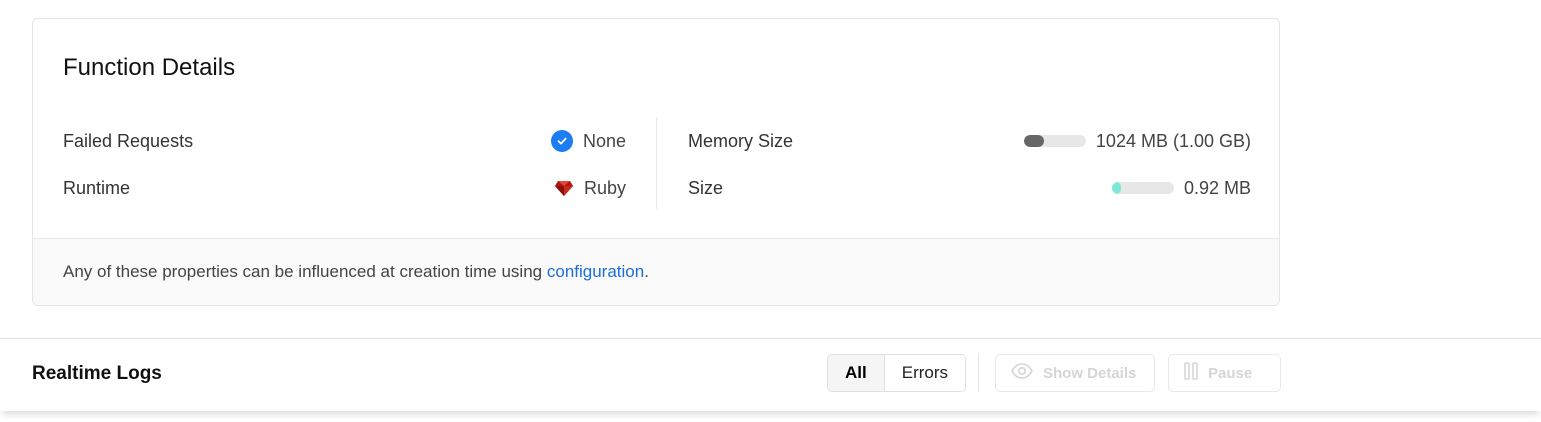 Image resolution: width=1541 pixels, height=422 pixels. Describe the element at coordinates (856, 373) in the screenshot. I see `filter-all-button: All` at that location.